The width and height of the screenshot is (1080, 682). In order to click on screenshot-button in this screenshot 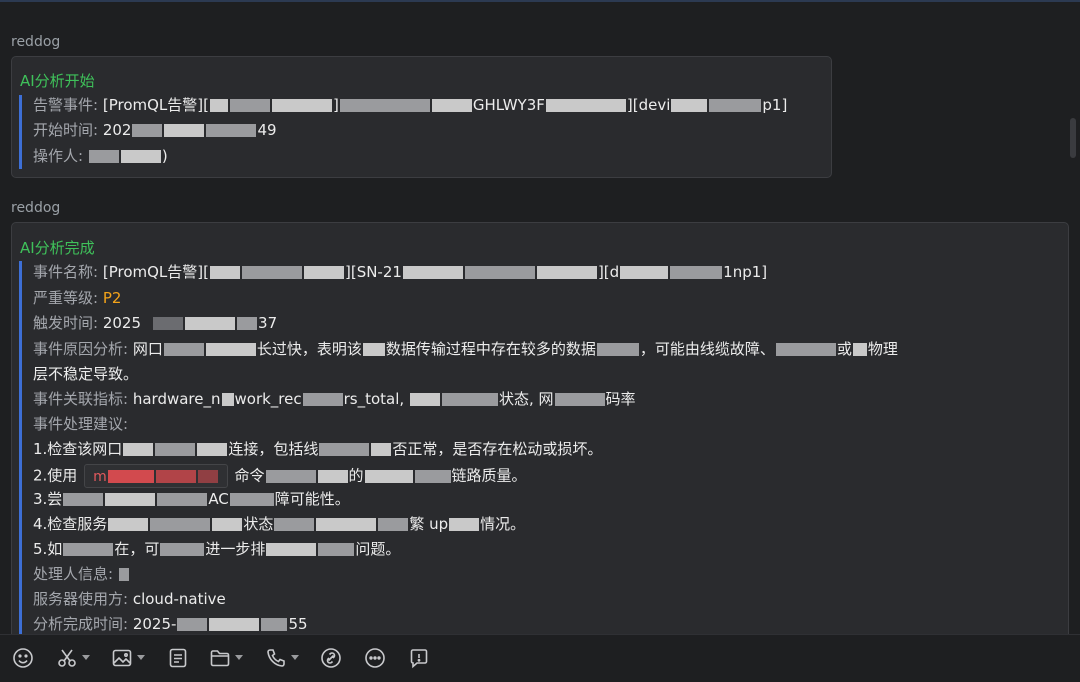, I will do `click(73, 658)`.